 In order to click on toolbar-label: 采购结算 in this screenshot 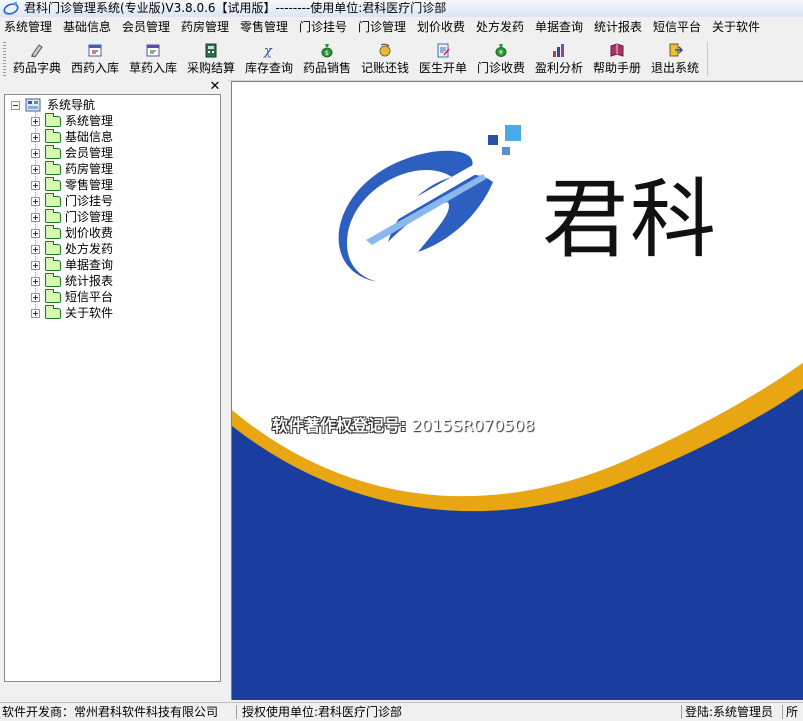, I will do `click(210, 68)`.